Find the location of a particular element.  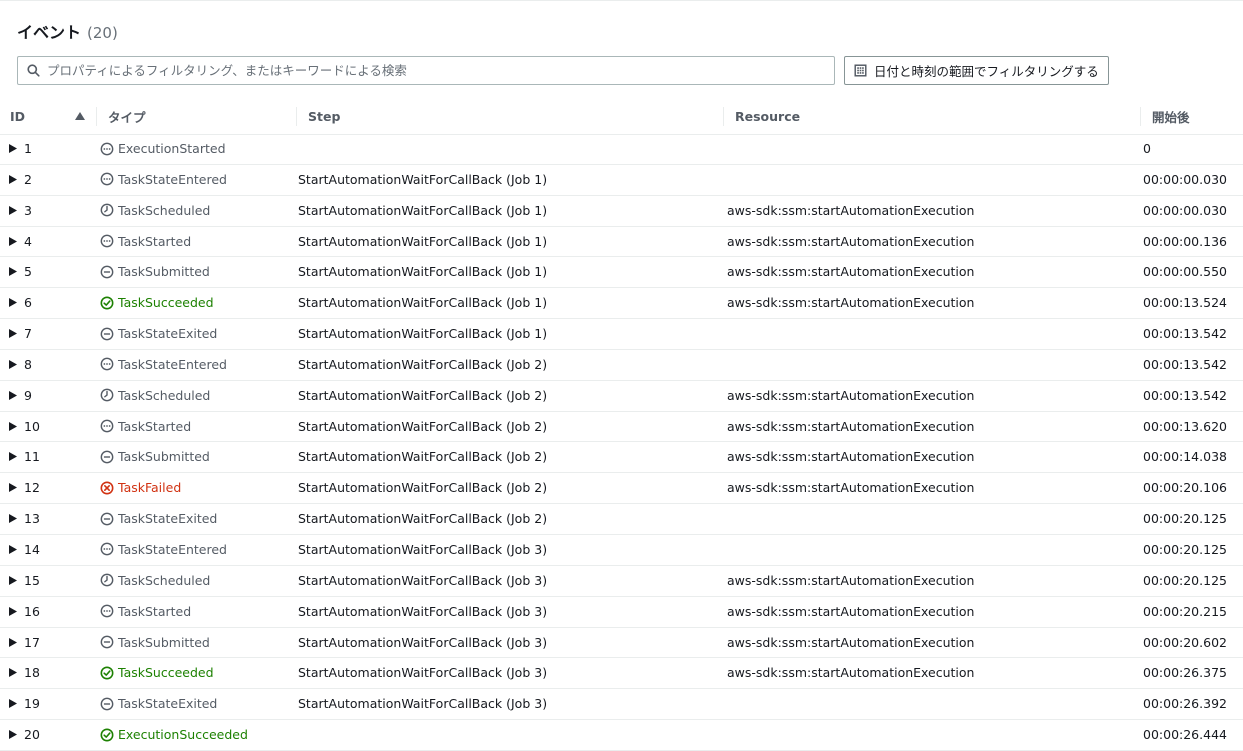

column-header-id: ID is located at coordinates (53, 116).